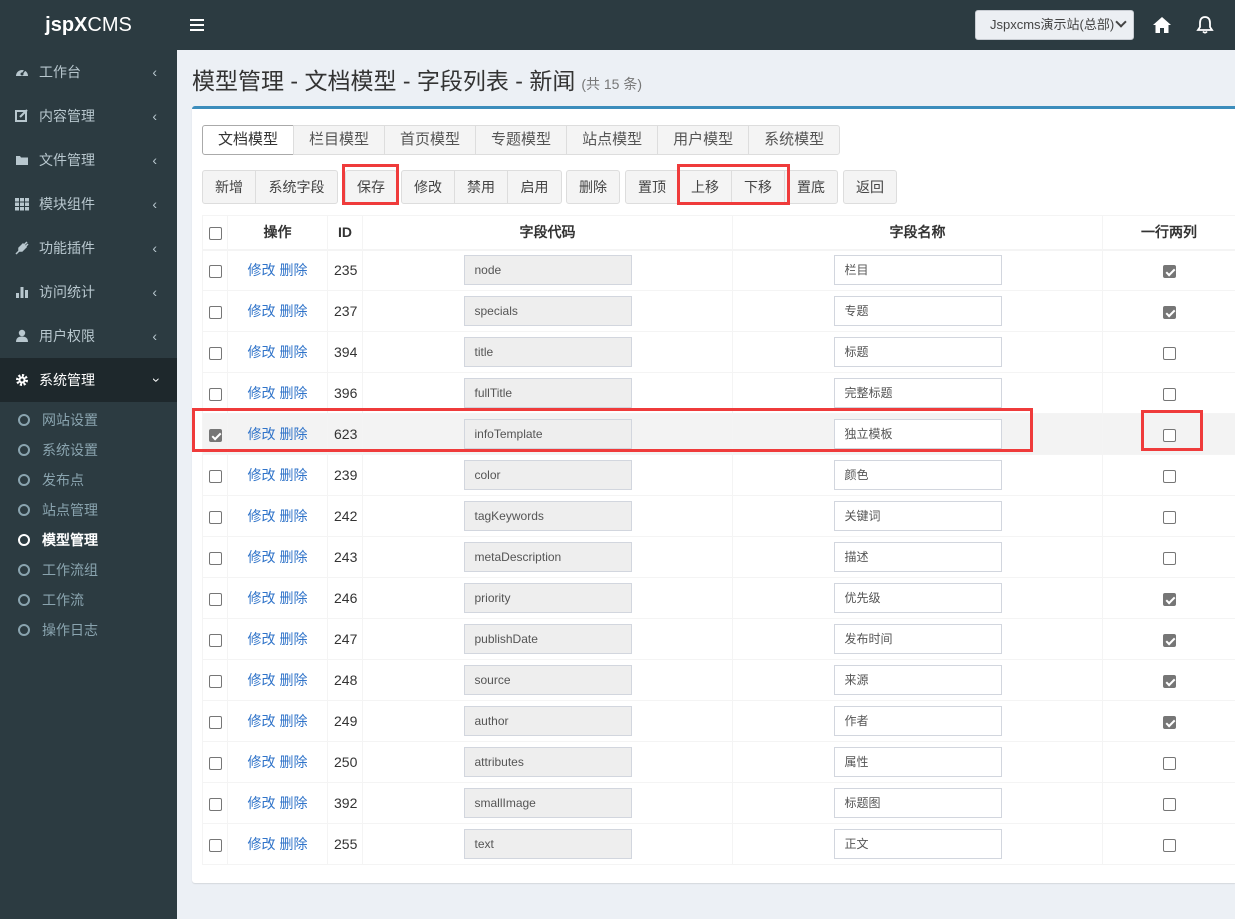  Describe the element at coordinates (917, 311) in the screenshot. I see `field-name-input: 专题` at that location.